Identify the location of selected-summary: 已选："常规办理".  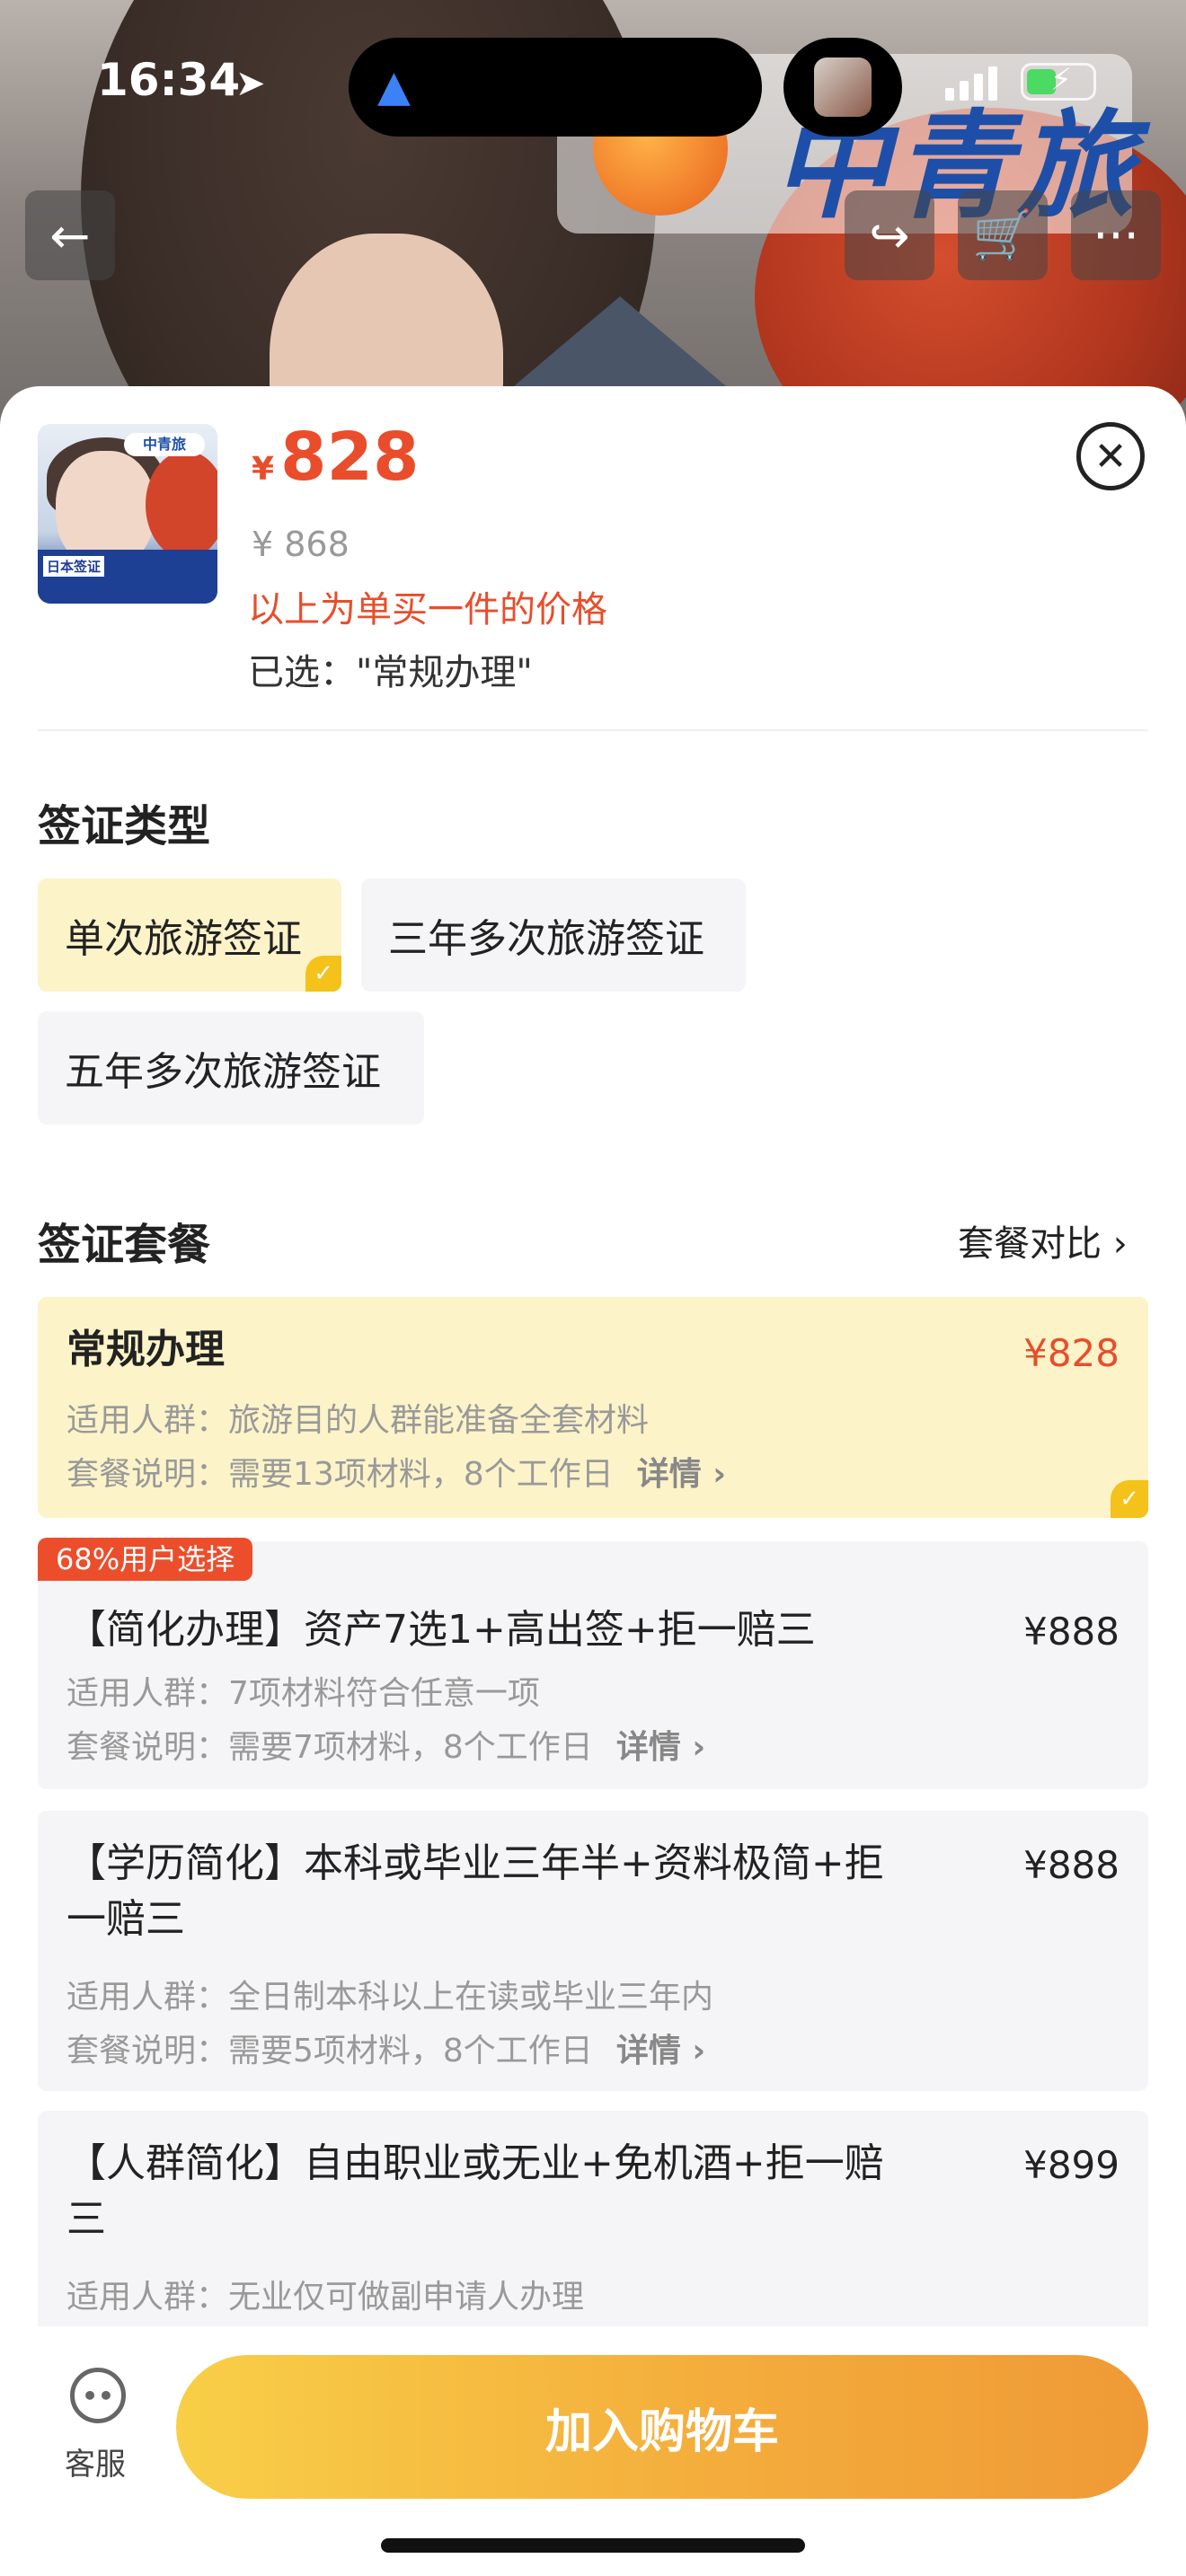
(390, 672).